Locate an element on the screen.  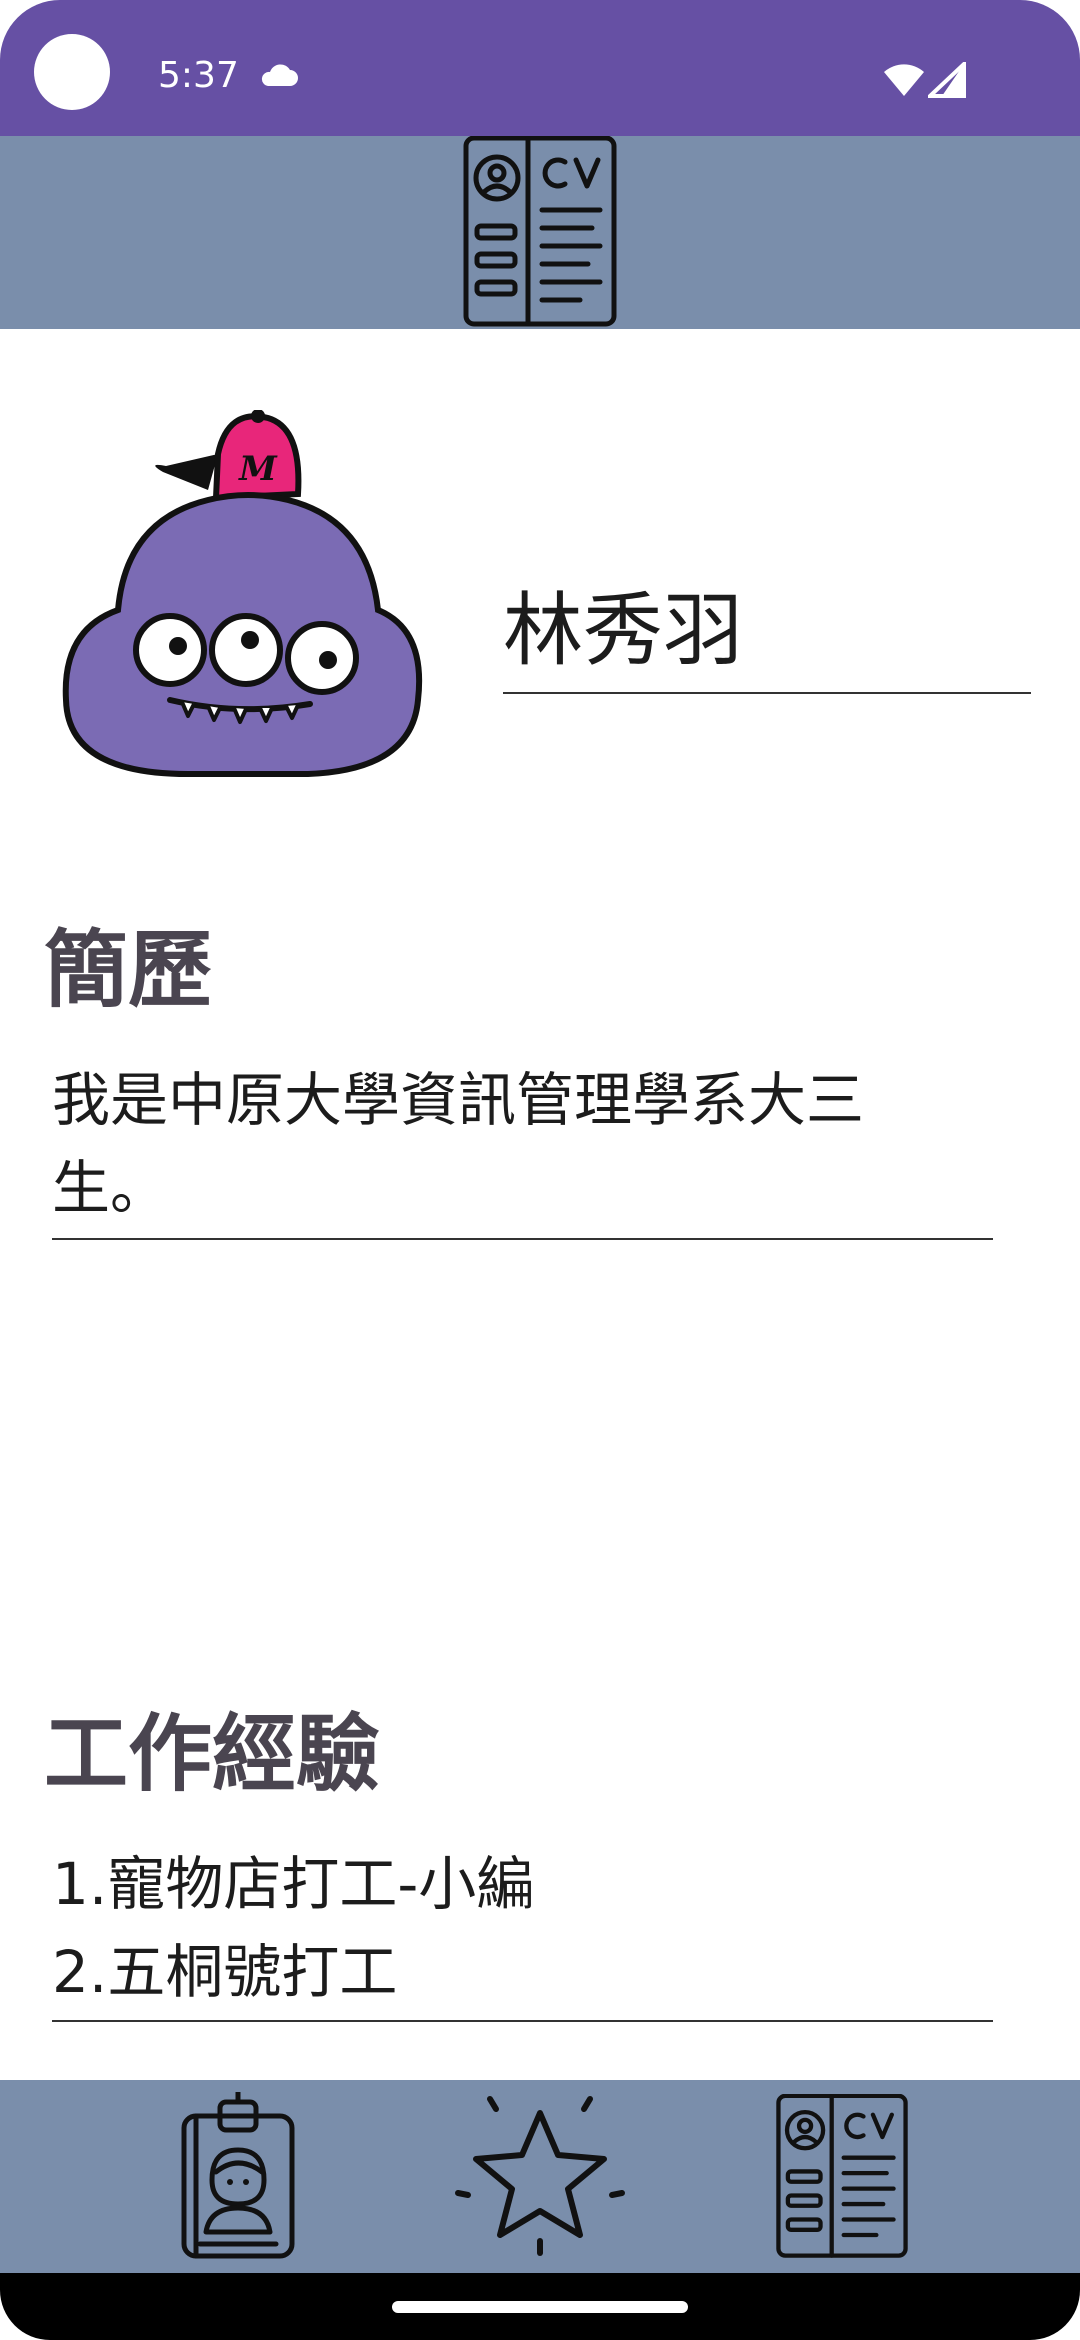
svg-text: M is located at coordinates (258, 469).